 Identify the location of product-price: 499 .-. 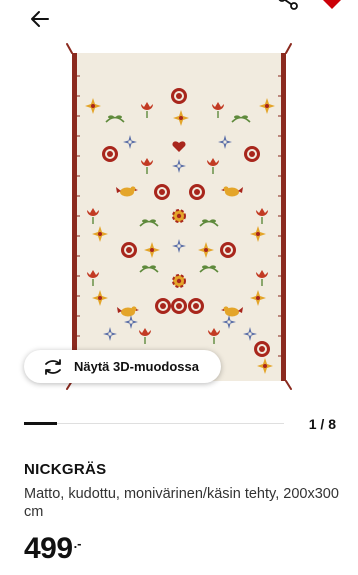
(53, 549).